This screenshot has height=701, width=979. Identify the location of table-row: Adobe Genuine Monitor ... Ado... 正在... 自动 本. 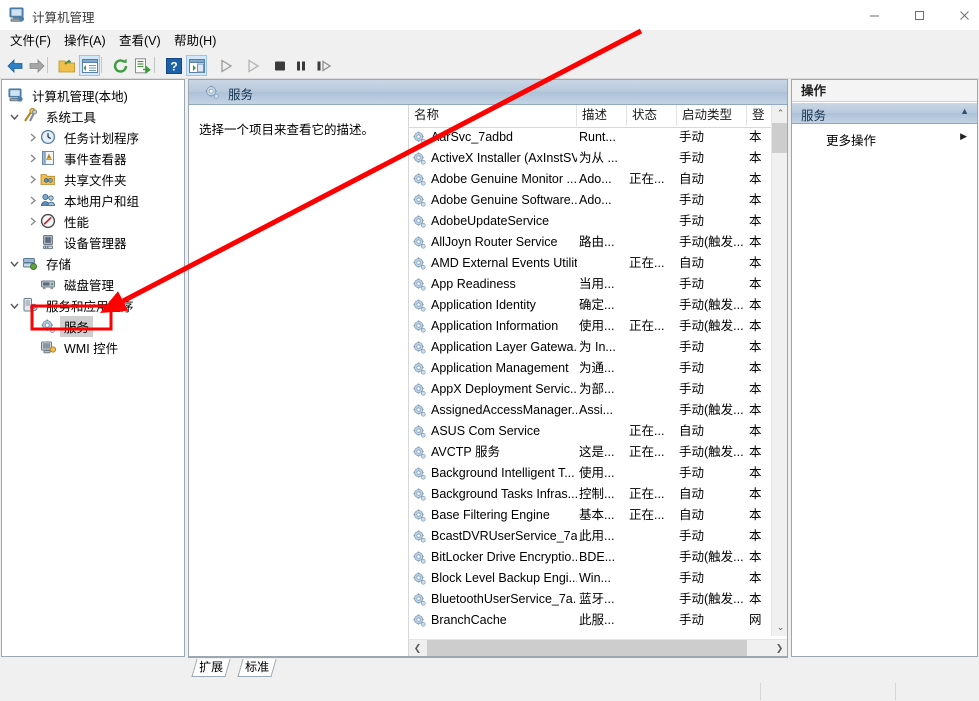
(589, 179).